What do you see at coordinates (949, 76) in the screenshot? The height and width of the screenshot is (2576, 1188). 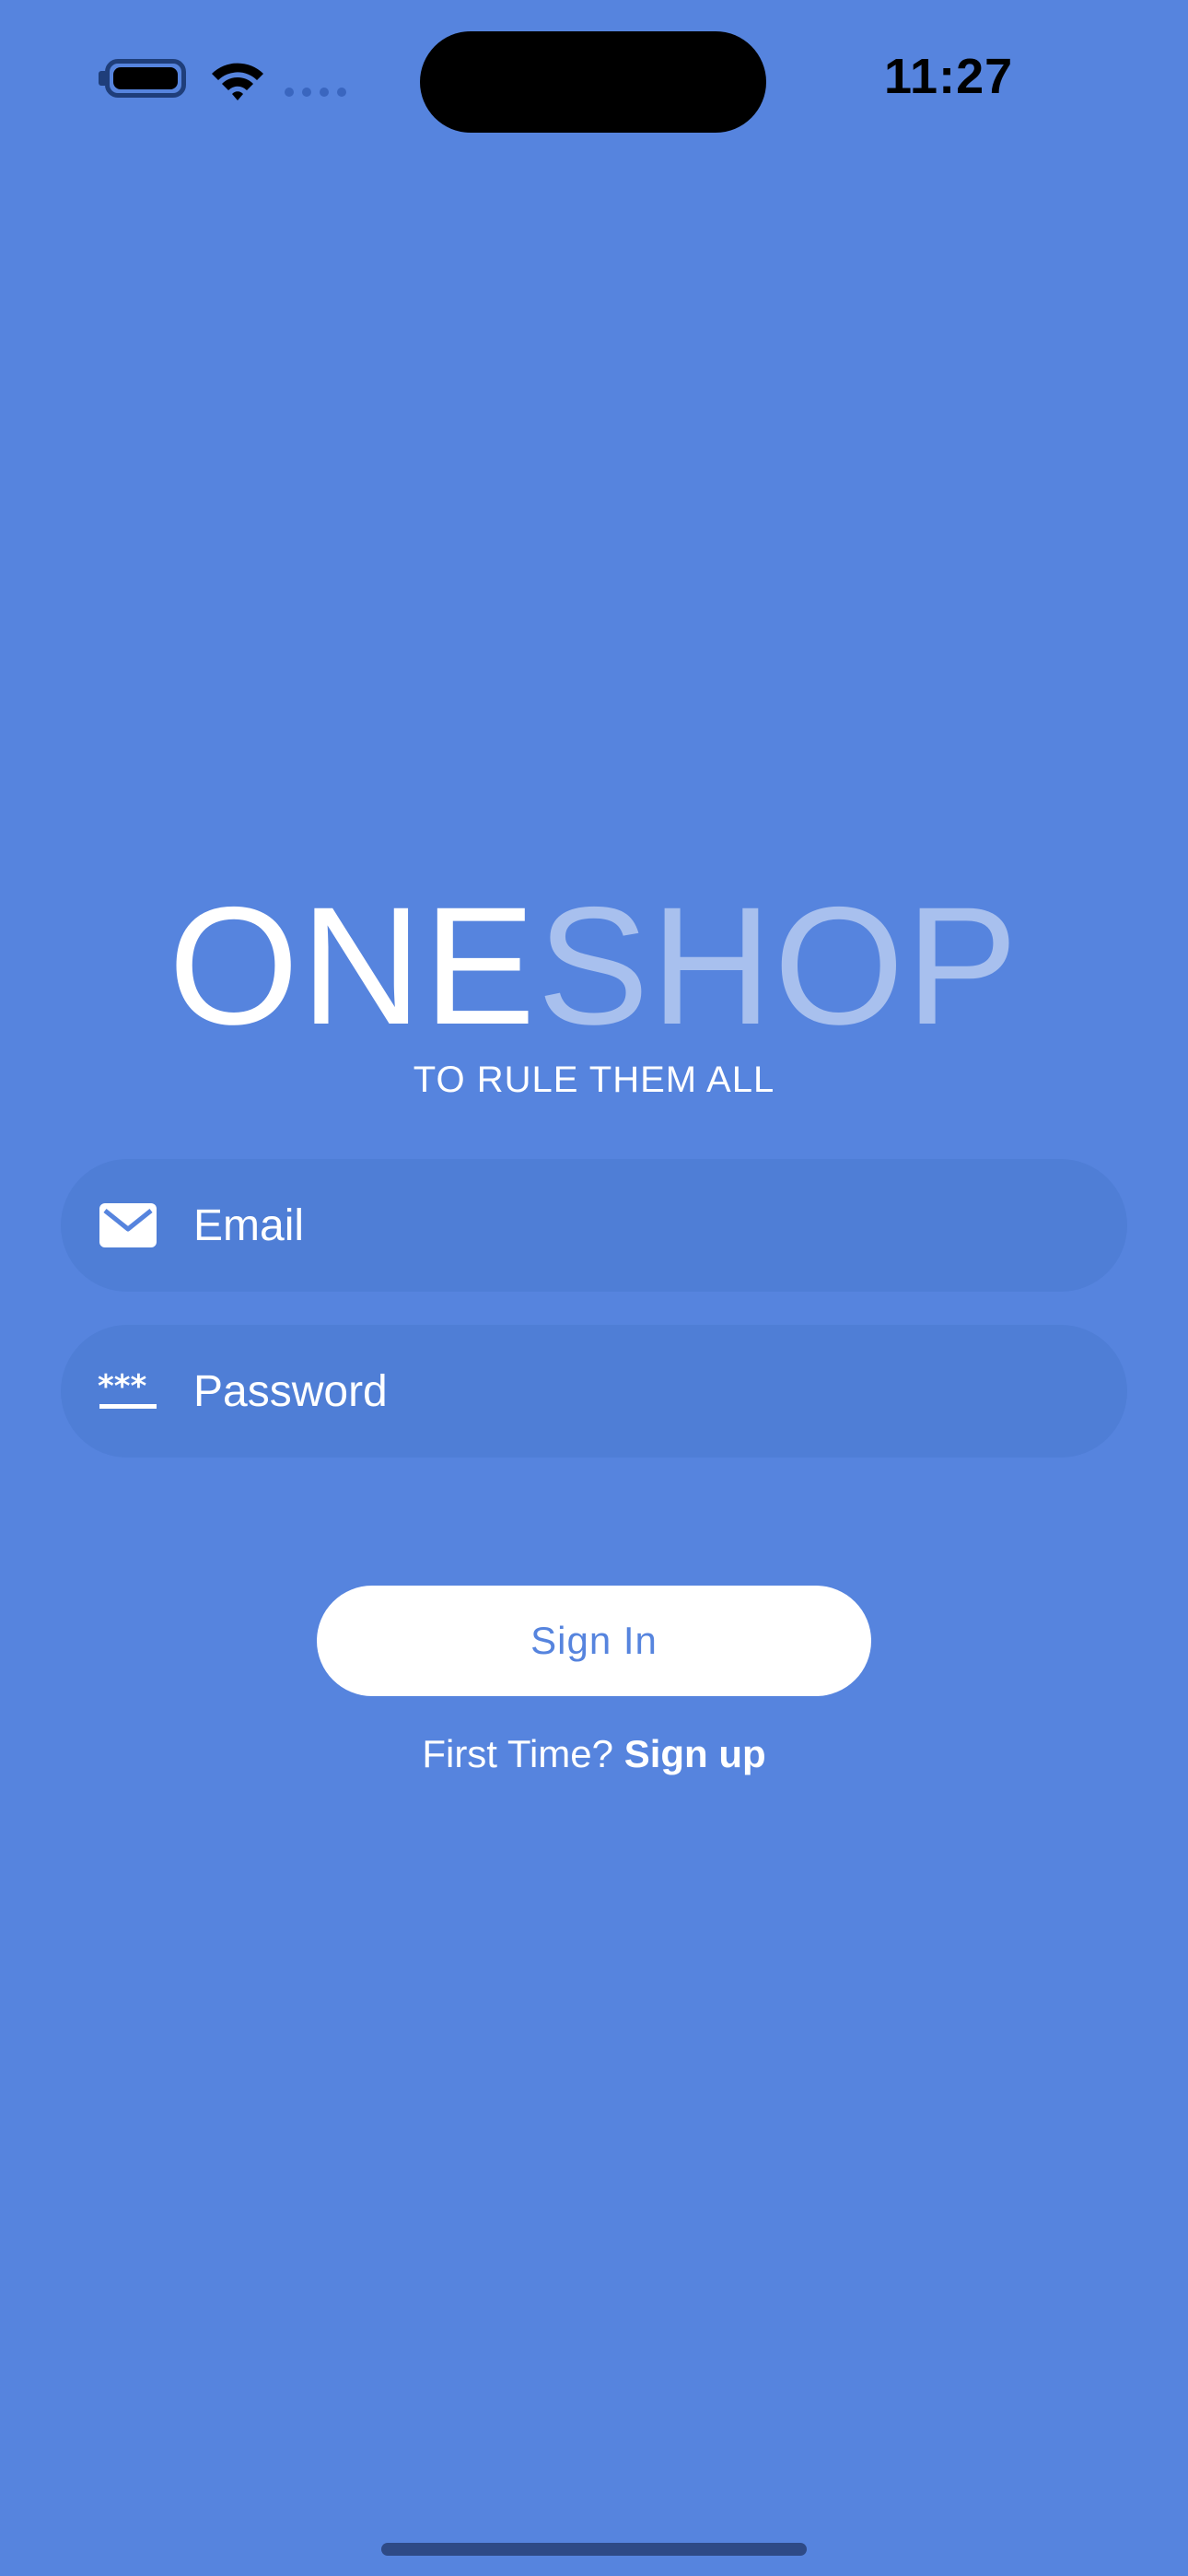 I see `status-time: 11:27` at bounding box center [949, 76].